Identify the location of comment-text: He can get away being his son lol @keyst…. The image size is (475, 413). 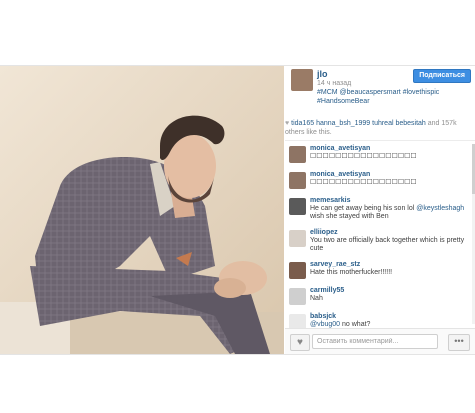
(391, 213).